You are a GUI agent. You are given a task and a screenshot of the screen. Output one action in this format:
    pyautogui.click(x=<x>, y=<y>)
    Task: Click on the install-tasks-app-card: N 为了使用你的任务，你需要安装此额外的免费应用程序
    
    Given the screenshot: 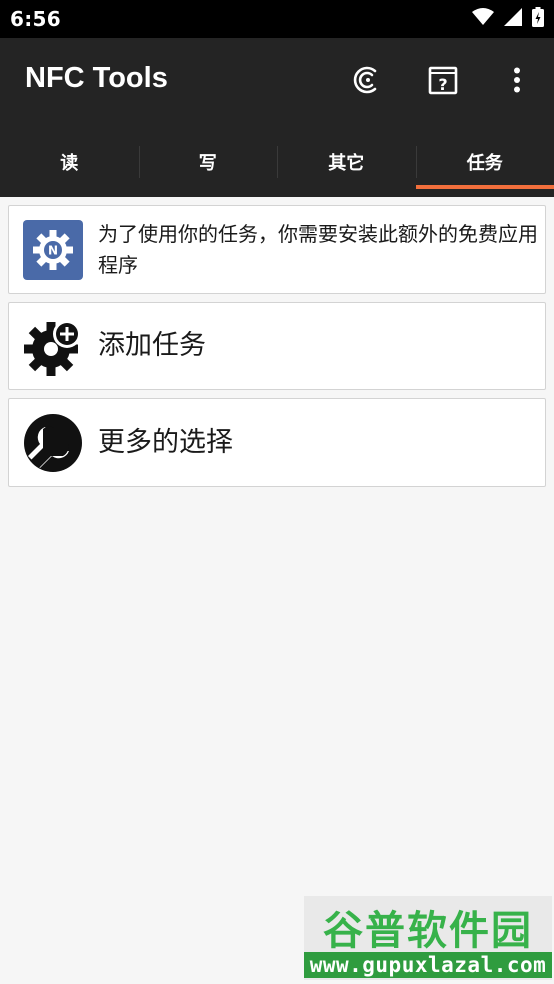 What is the action you would take?
    pyautogui.click(x=277, y=249)
    